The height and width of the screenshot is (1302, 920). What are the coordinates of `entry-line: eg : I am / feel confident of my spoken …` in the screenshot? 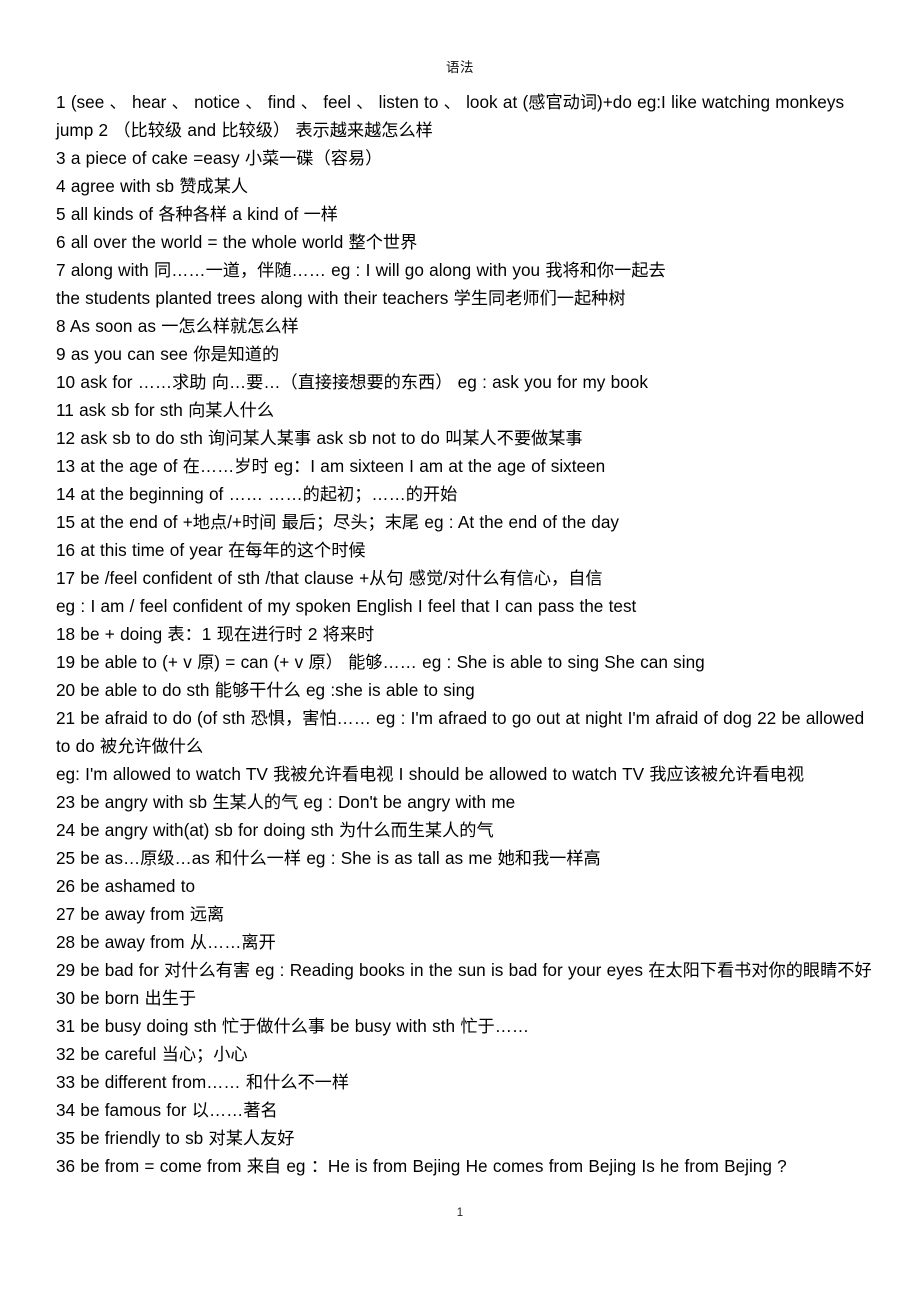 It's located at (346, 606).